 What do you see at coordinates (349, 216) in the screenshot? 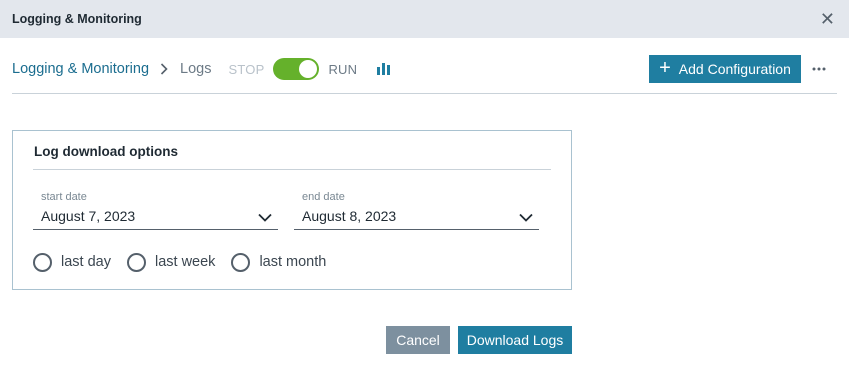
I see `end-date-value: August 8, 2023` at bounding box center [349, 216].